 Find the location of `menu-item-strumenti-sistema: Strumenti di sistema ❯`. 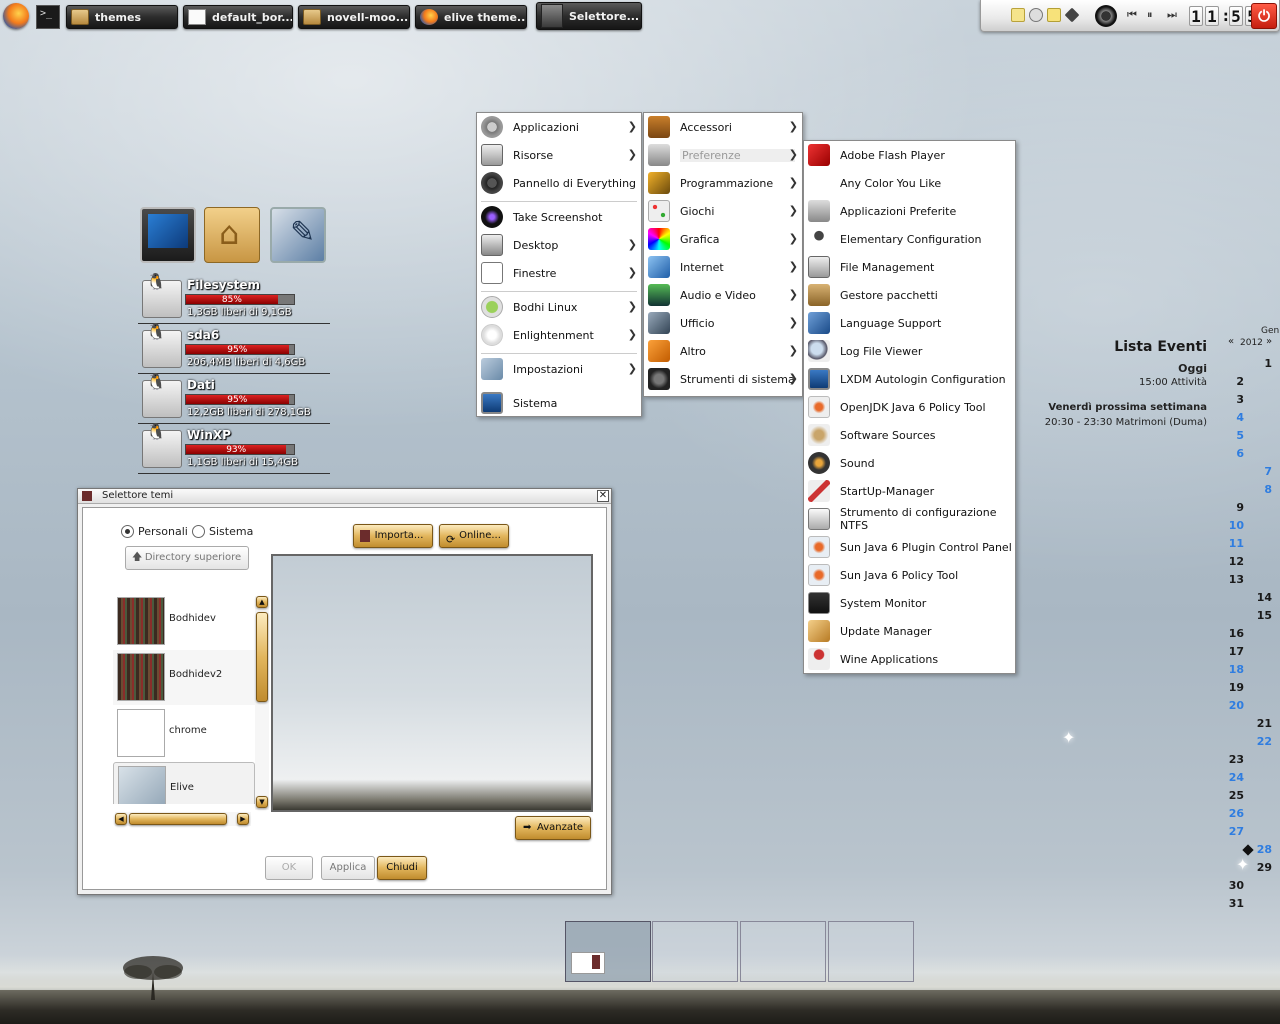

menu-item-strumenti-sistema: Strumenti di sistema ❯ is located at coordinates (723, 379).